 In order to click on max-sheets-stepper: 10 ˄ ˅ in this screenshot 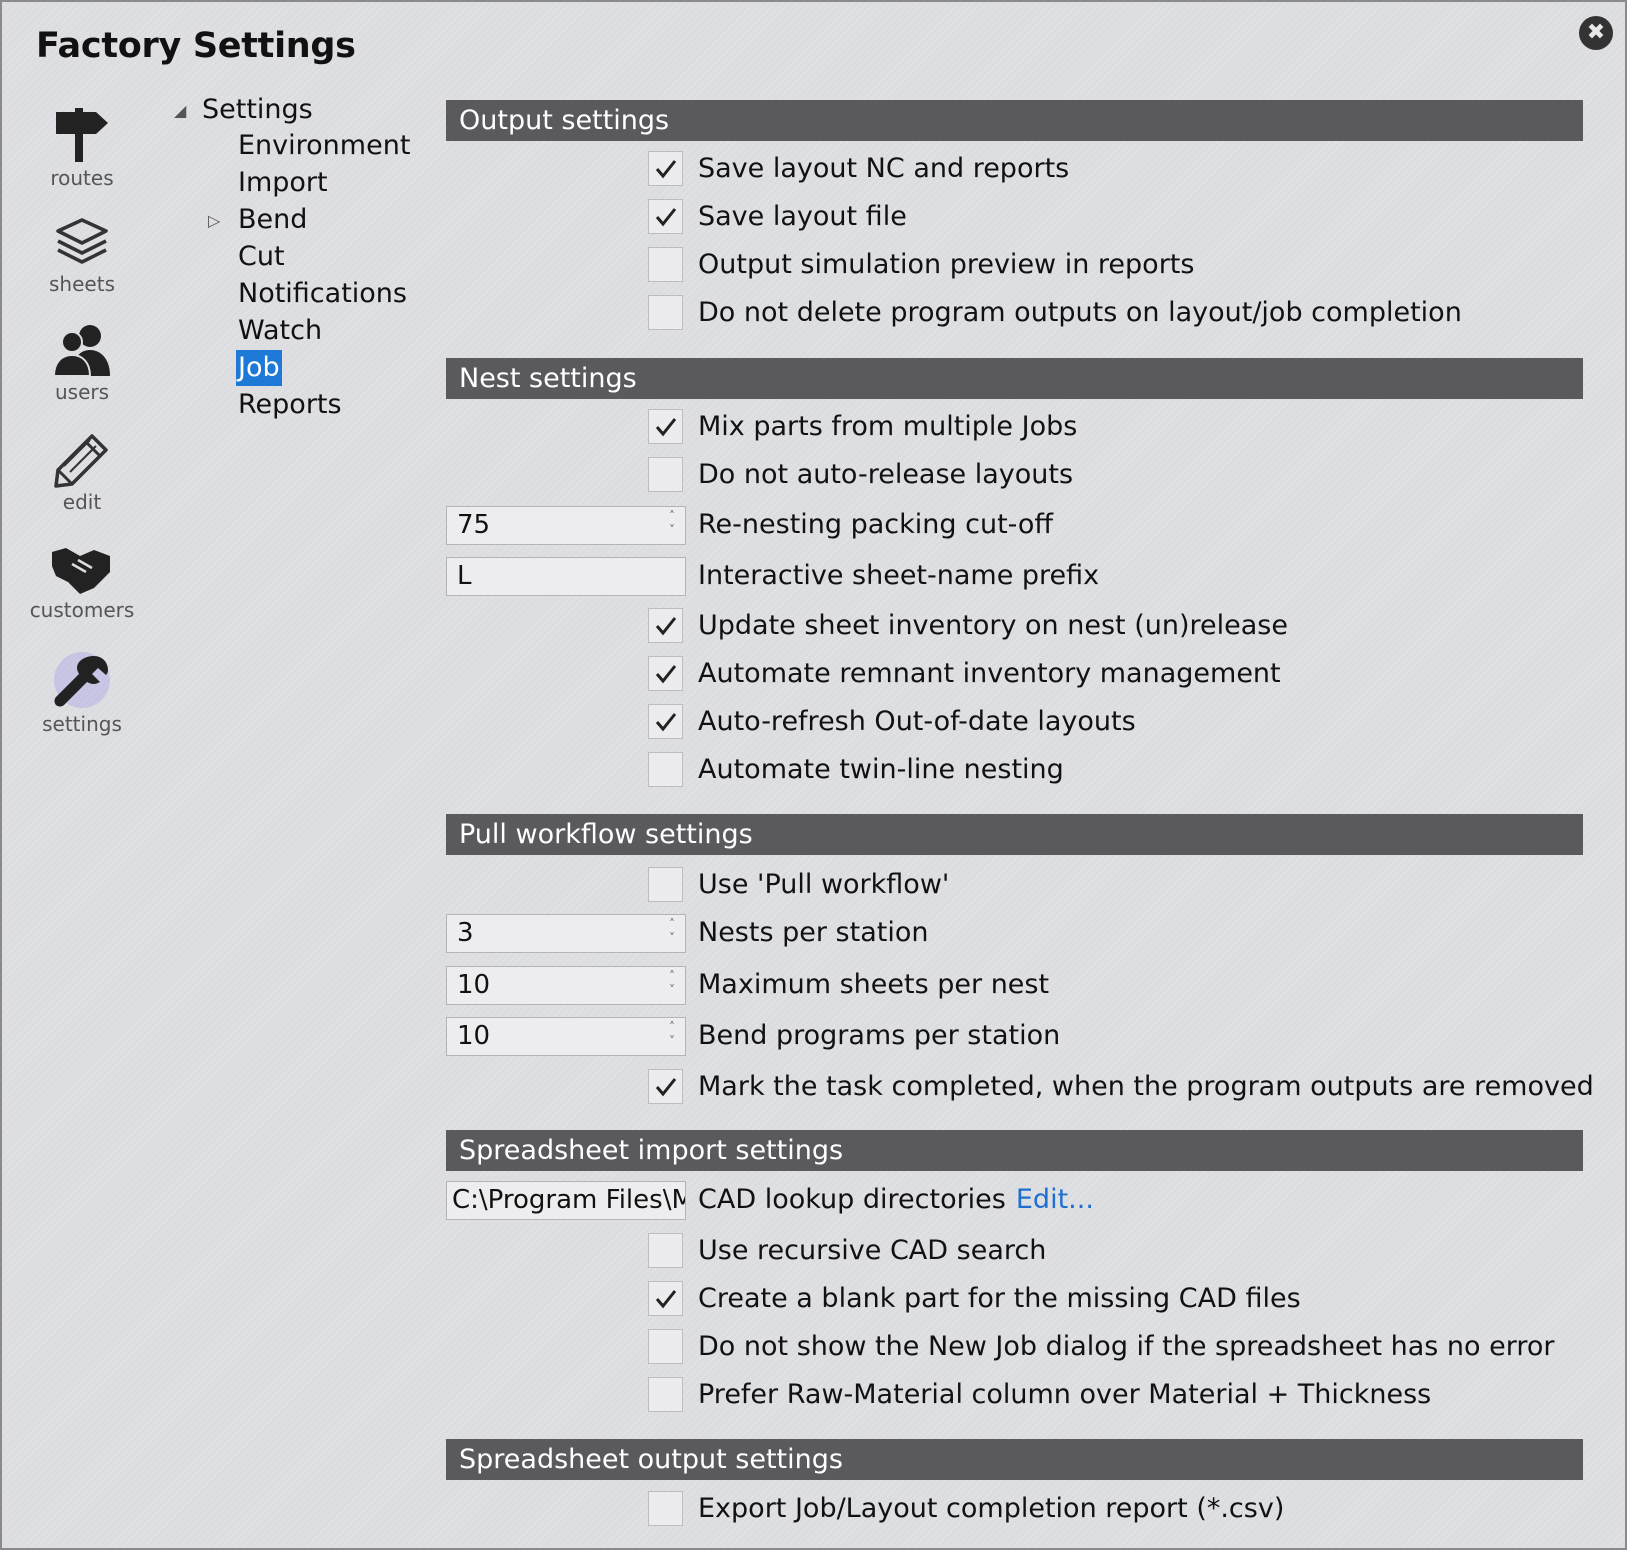, I will do `click(566, 985)`.